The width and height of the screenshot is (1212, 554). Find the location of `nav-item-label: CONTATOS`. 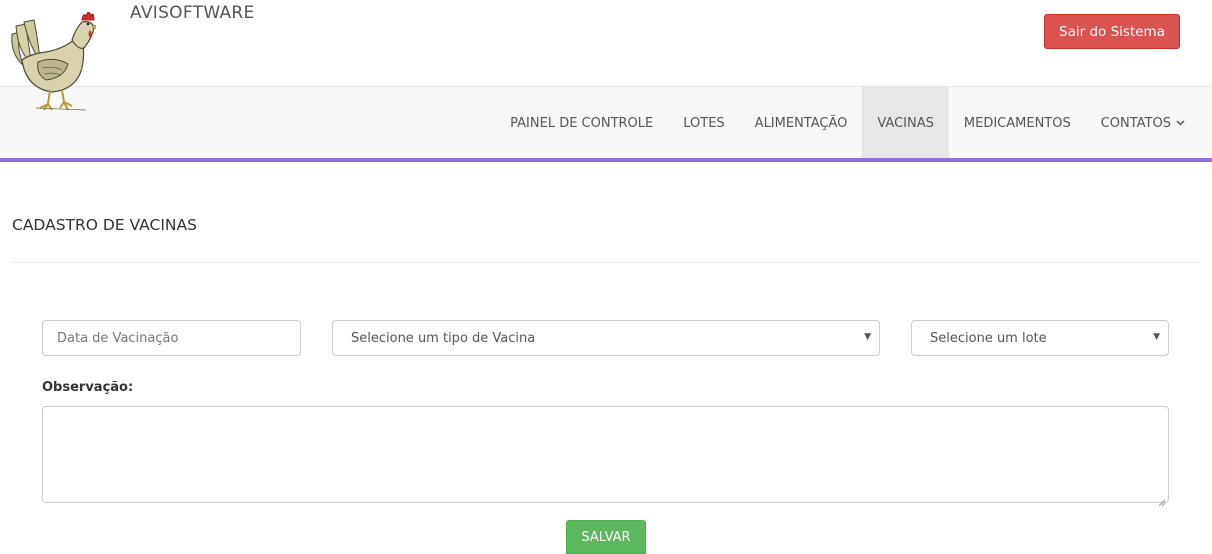

nav-item-label: CONTATOS is located at coordinates (1135, 123).